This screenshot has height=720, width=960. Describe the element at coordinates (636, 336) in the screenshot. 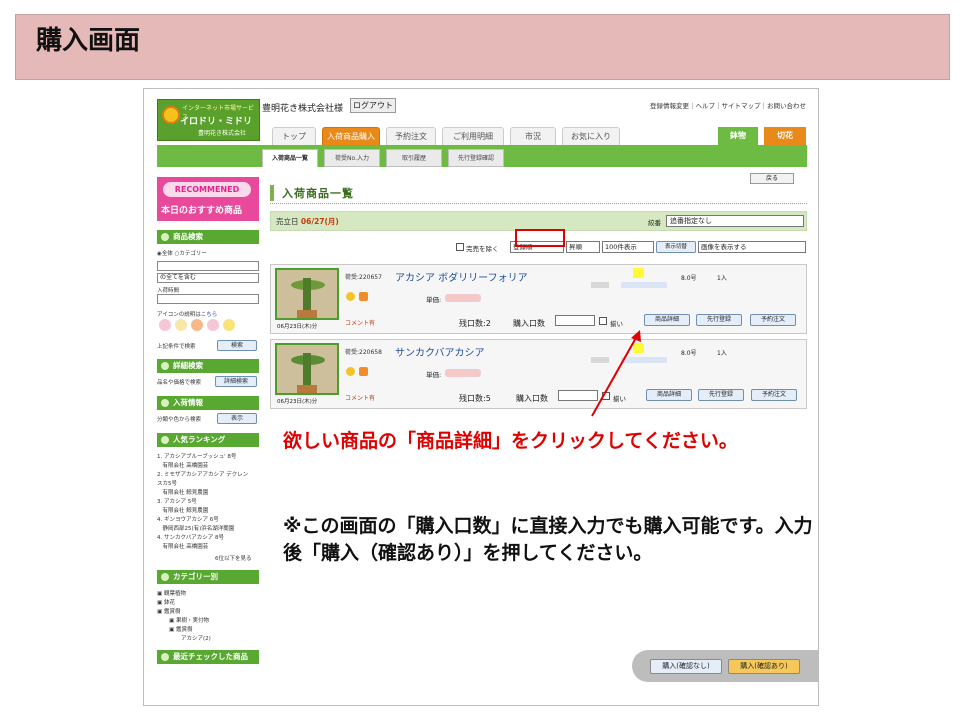

I see `arrow-head` at that location.